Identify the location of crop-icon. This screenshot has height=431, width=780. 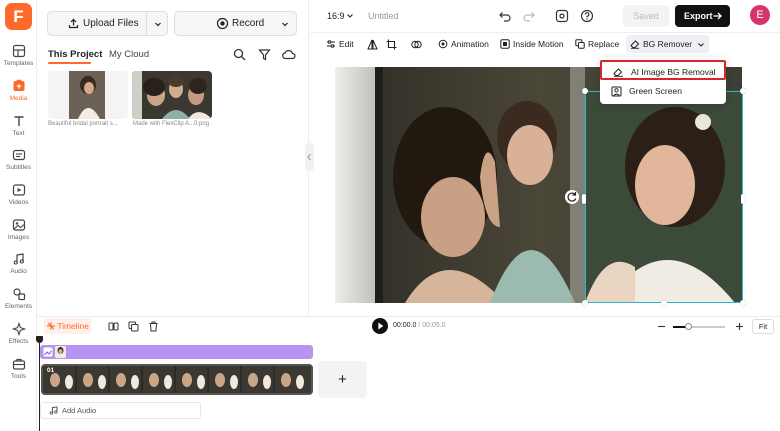
(391, 44).